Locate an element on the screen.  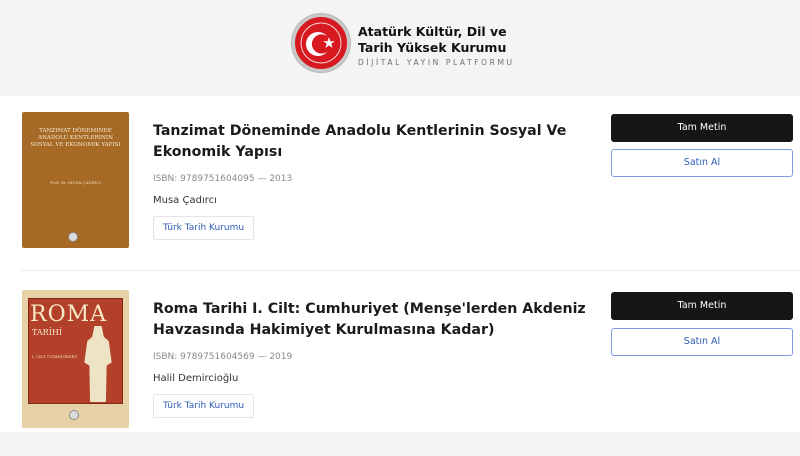
crescent-star-icon is located at coordinates (321, 43).